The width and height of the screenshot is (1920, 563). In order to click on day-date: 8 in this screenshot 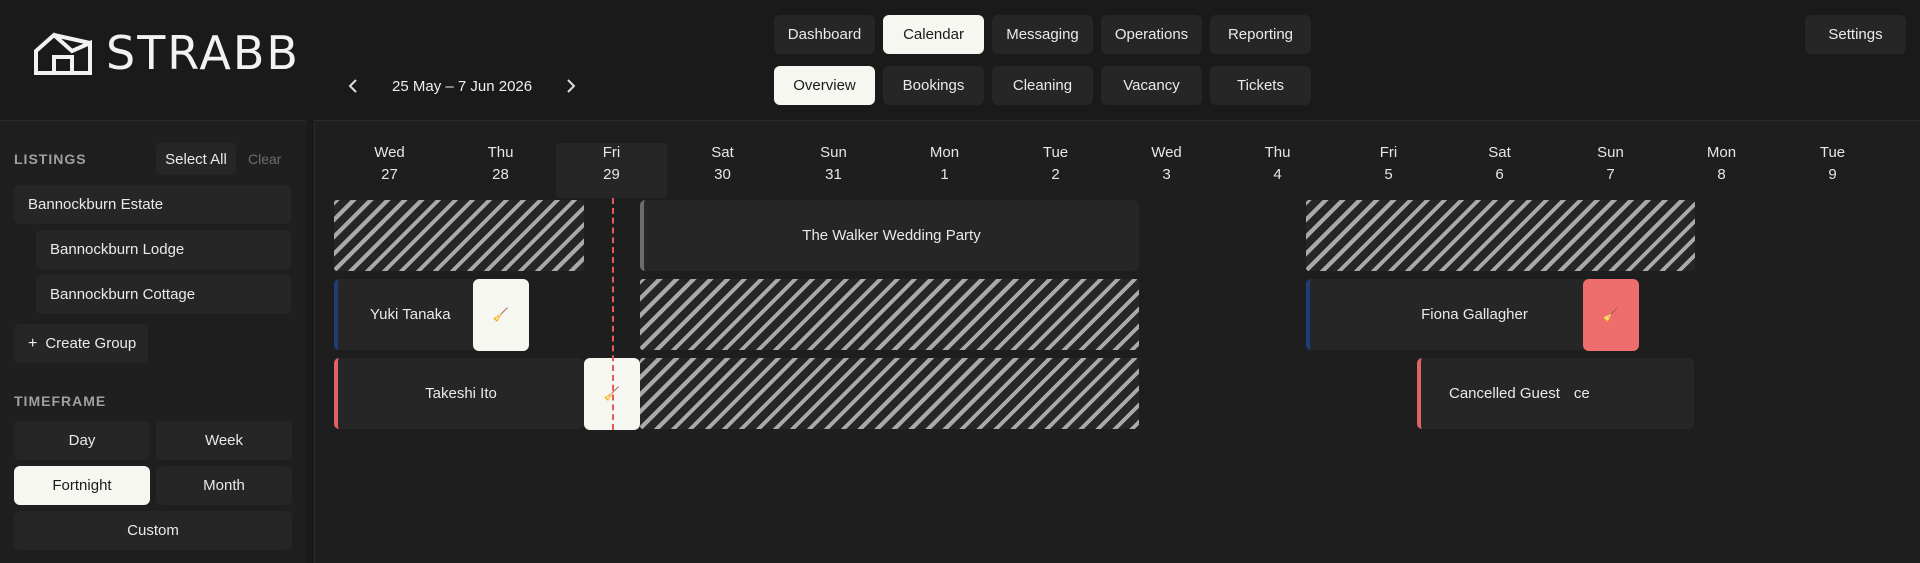, I will do `click(1721, 174)`.